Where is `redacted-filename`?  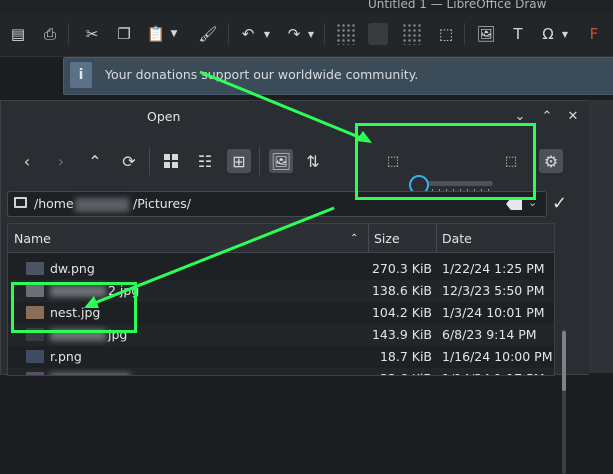
redacted-filename is located at coordinates (90, 374).